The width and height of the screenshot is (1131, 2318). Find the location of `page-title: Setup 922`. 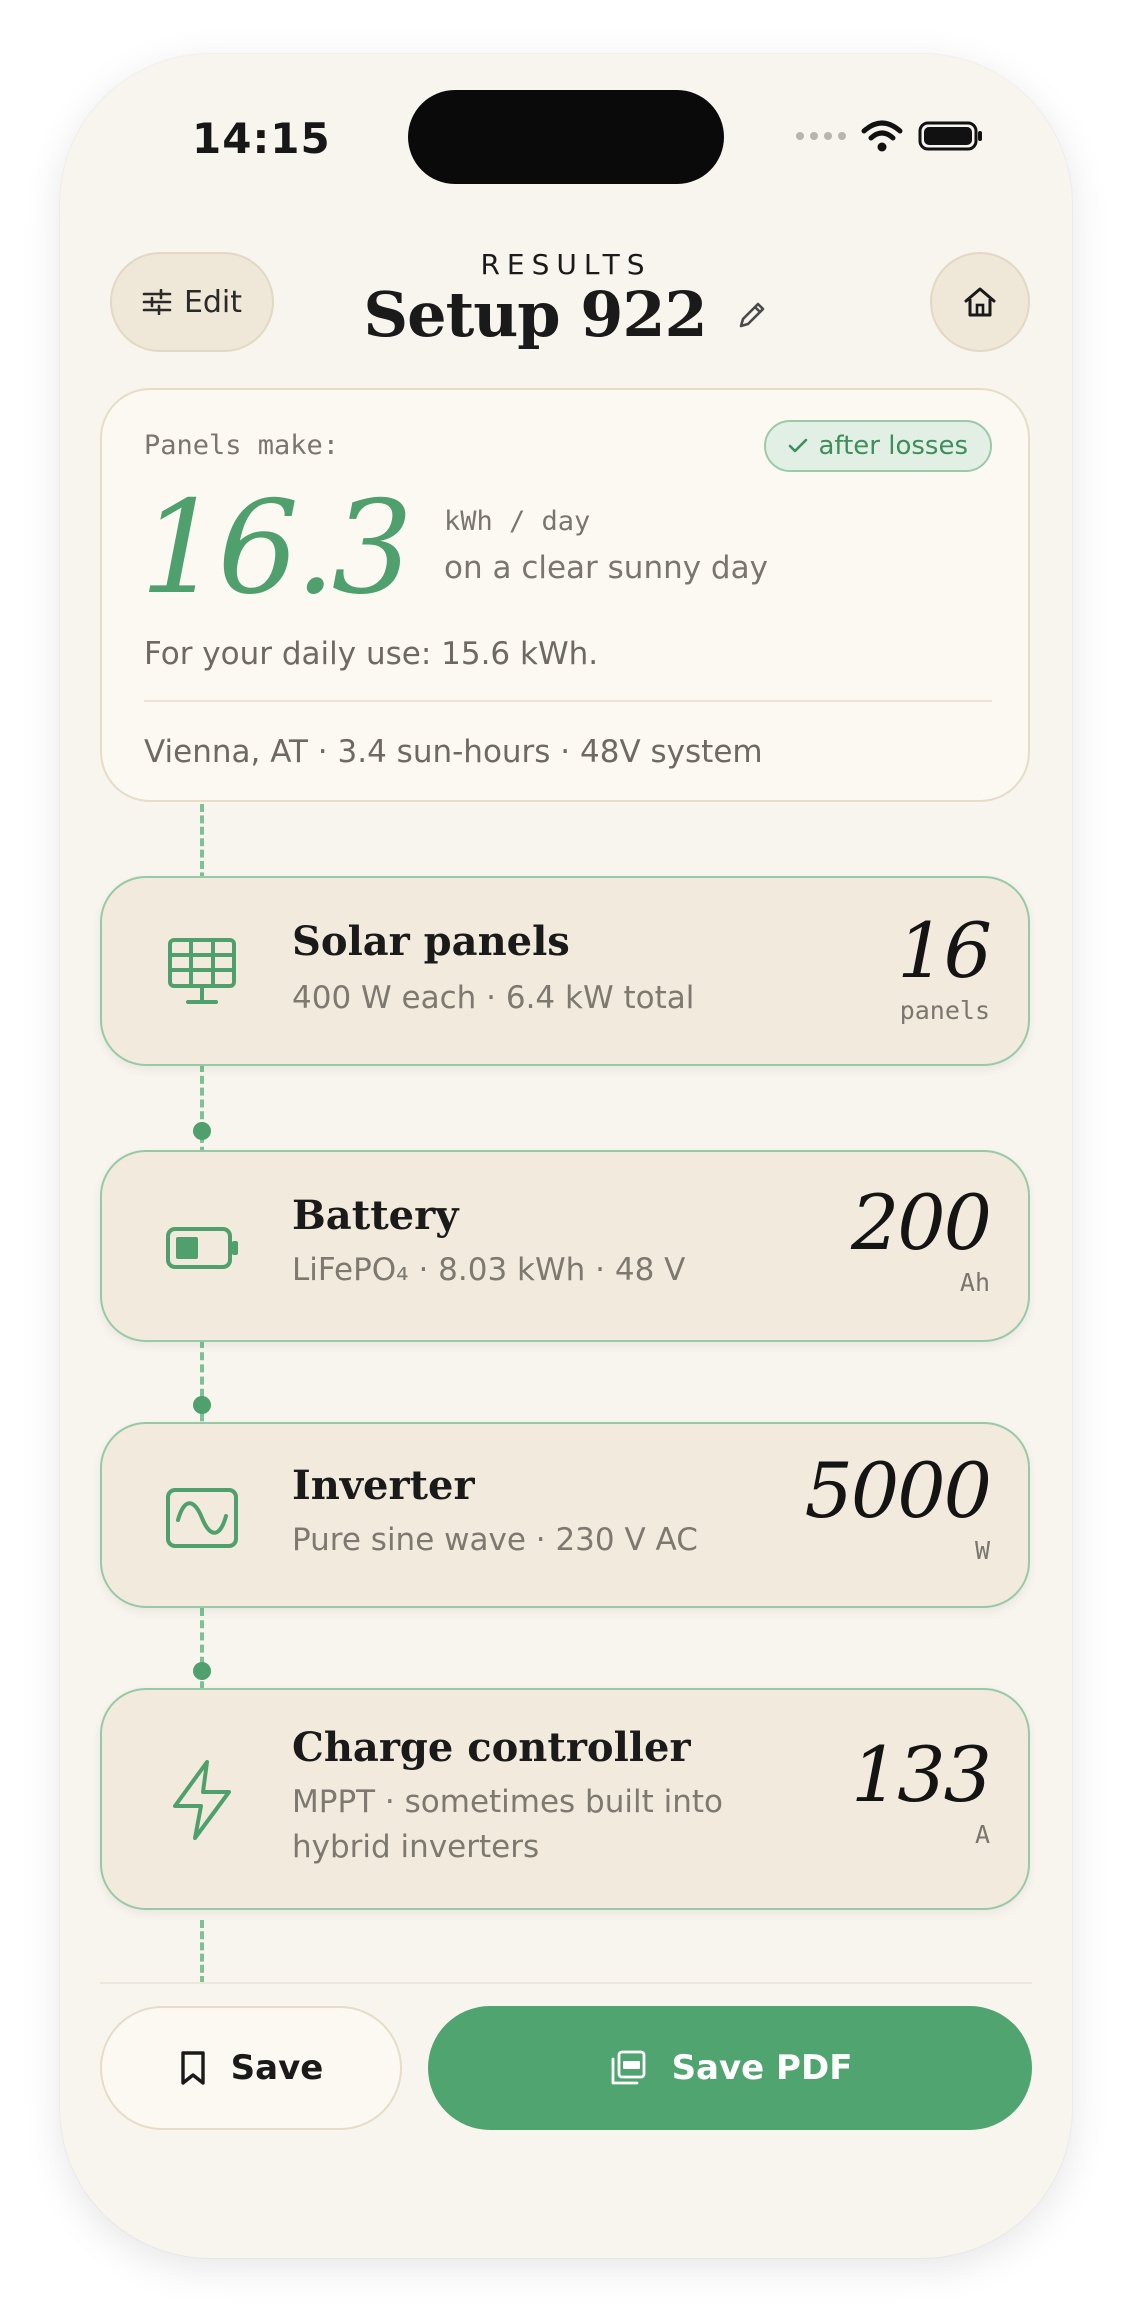

page-title: Setup 922 is located at coordinates (535, 314).